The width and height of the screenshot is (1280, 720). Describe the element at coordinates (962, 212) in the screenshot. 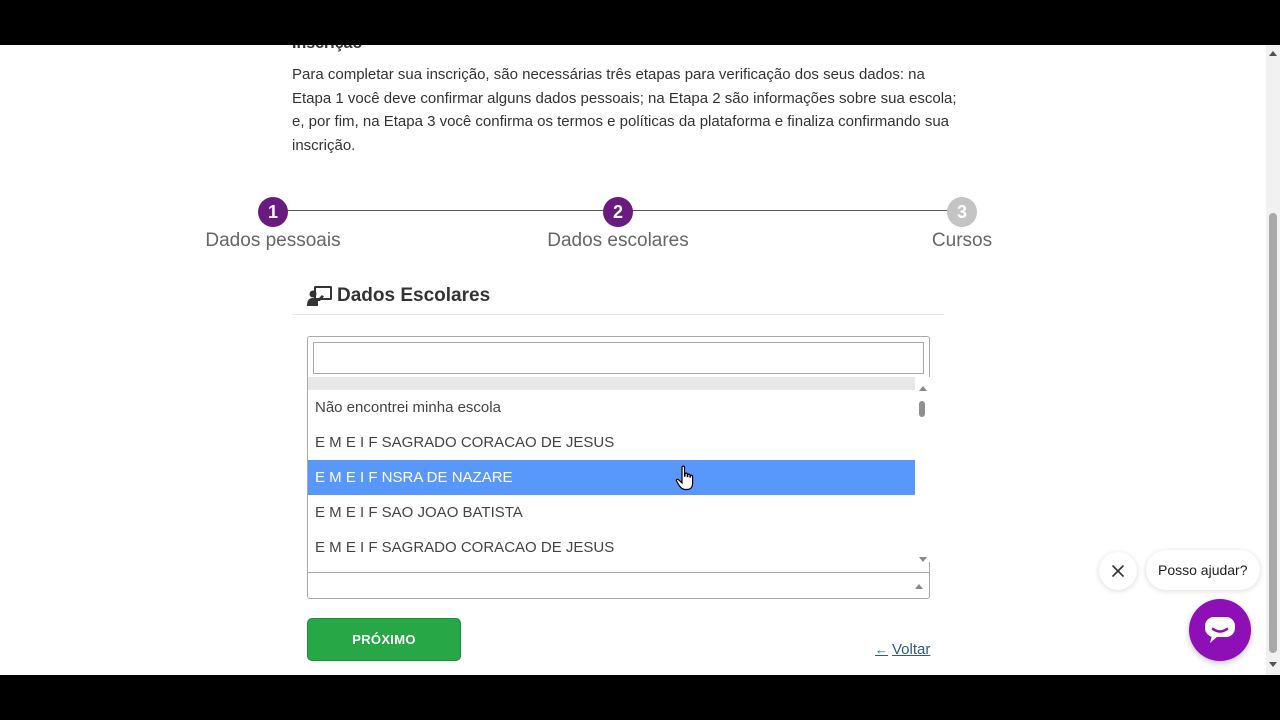

I see `step-3-number: 3` at that location.